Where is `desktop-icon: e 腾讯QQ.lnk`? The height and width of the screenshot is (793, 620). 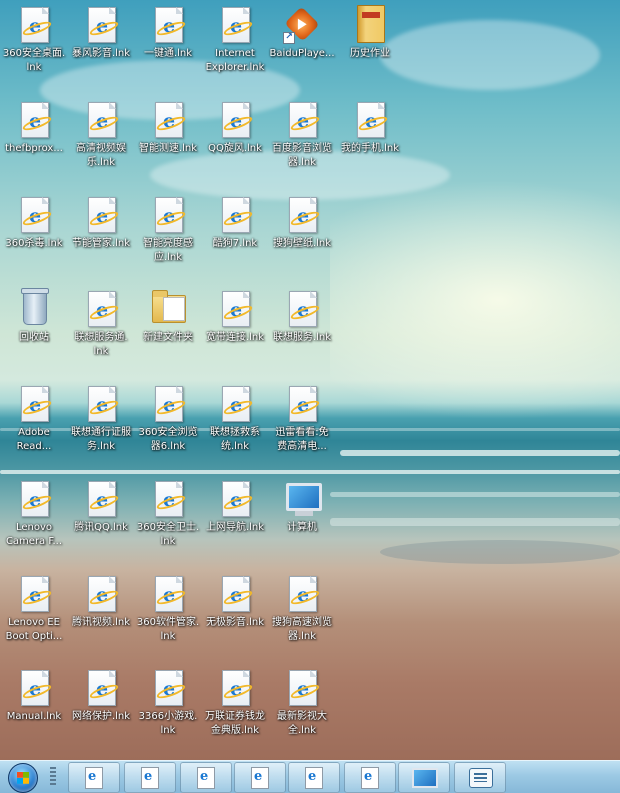
desktop-icon: e 腾讯QQ.lnk is located at coordinates (101, 507).